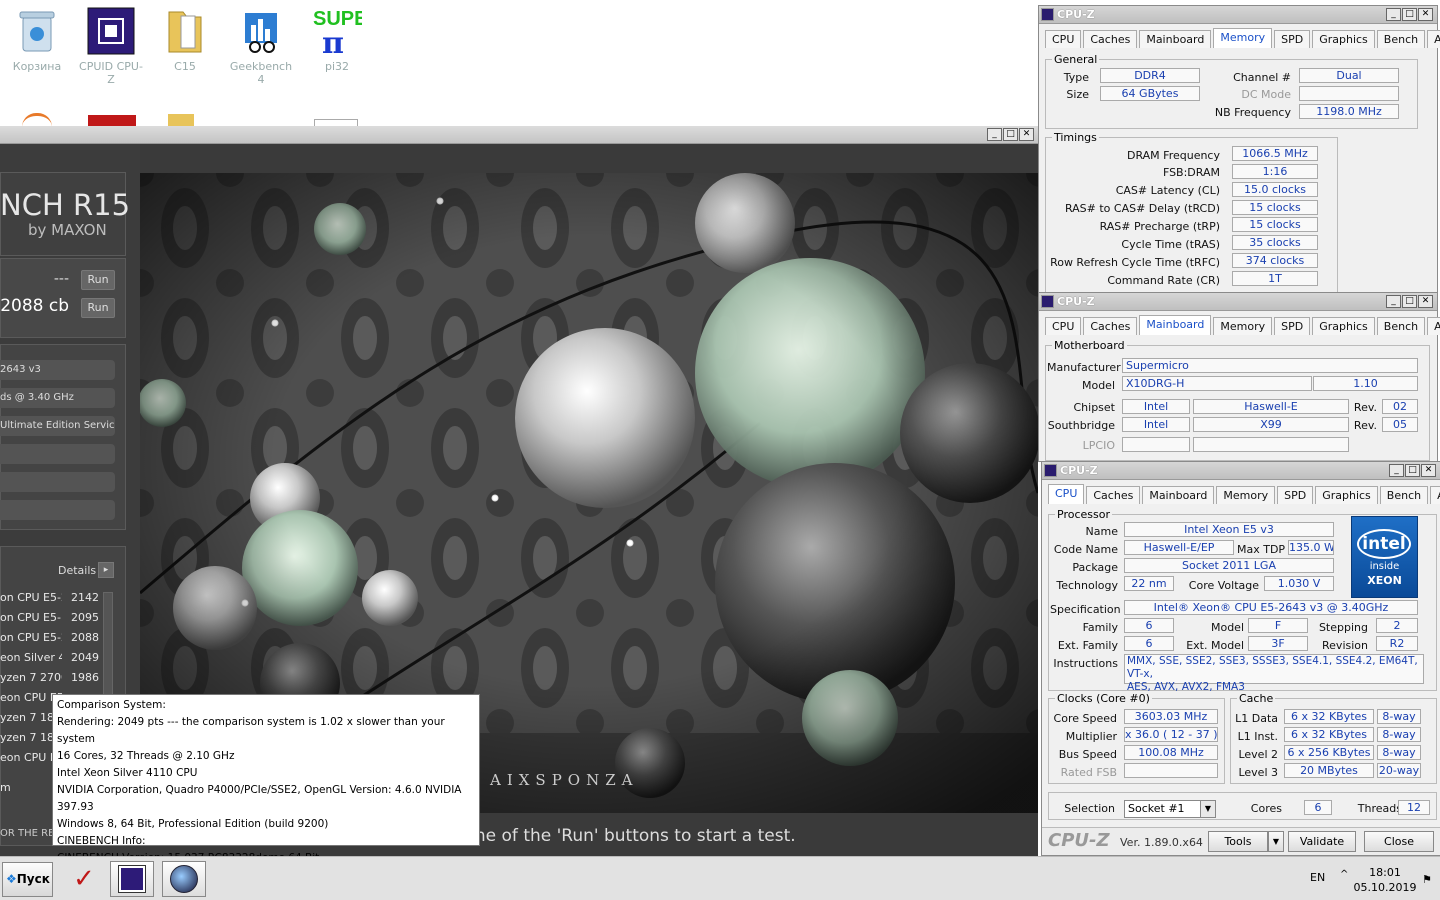  I want to click on tools-label: Tools, so click(1238, 841).